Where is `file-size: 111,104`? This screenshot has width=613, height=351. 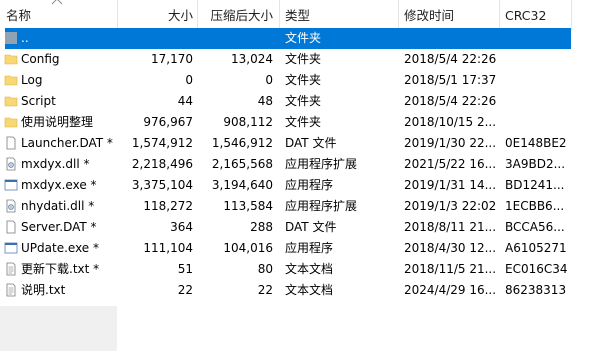 file-size: 111,104 is located at coordinates (168, 248).